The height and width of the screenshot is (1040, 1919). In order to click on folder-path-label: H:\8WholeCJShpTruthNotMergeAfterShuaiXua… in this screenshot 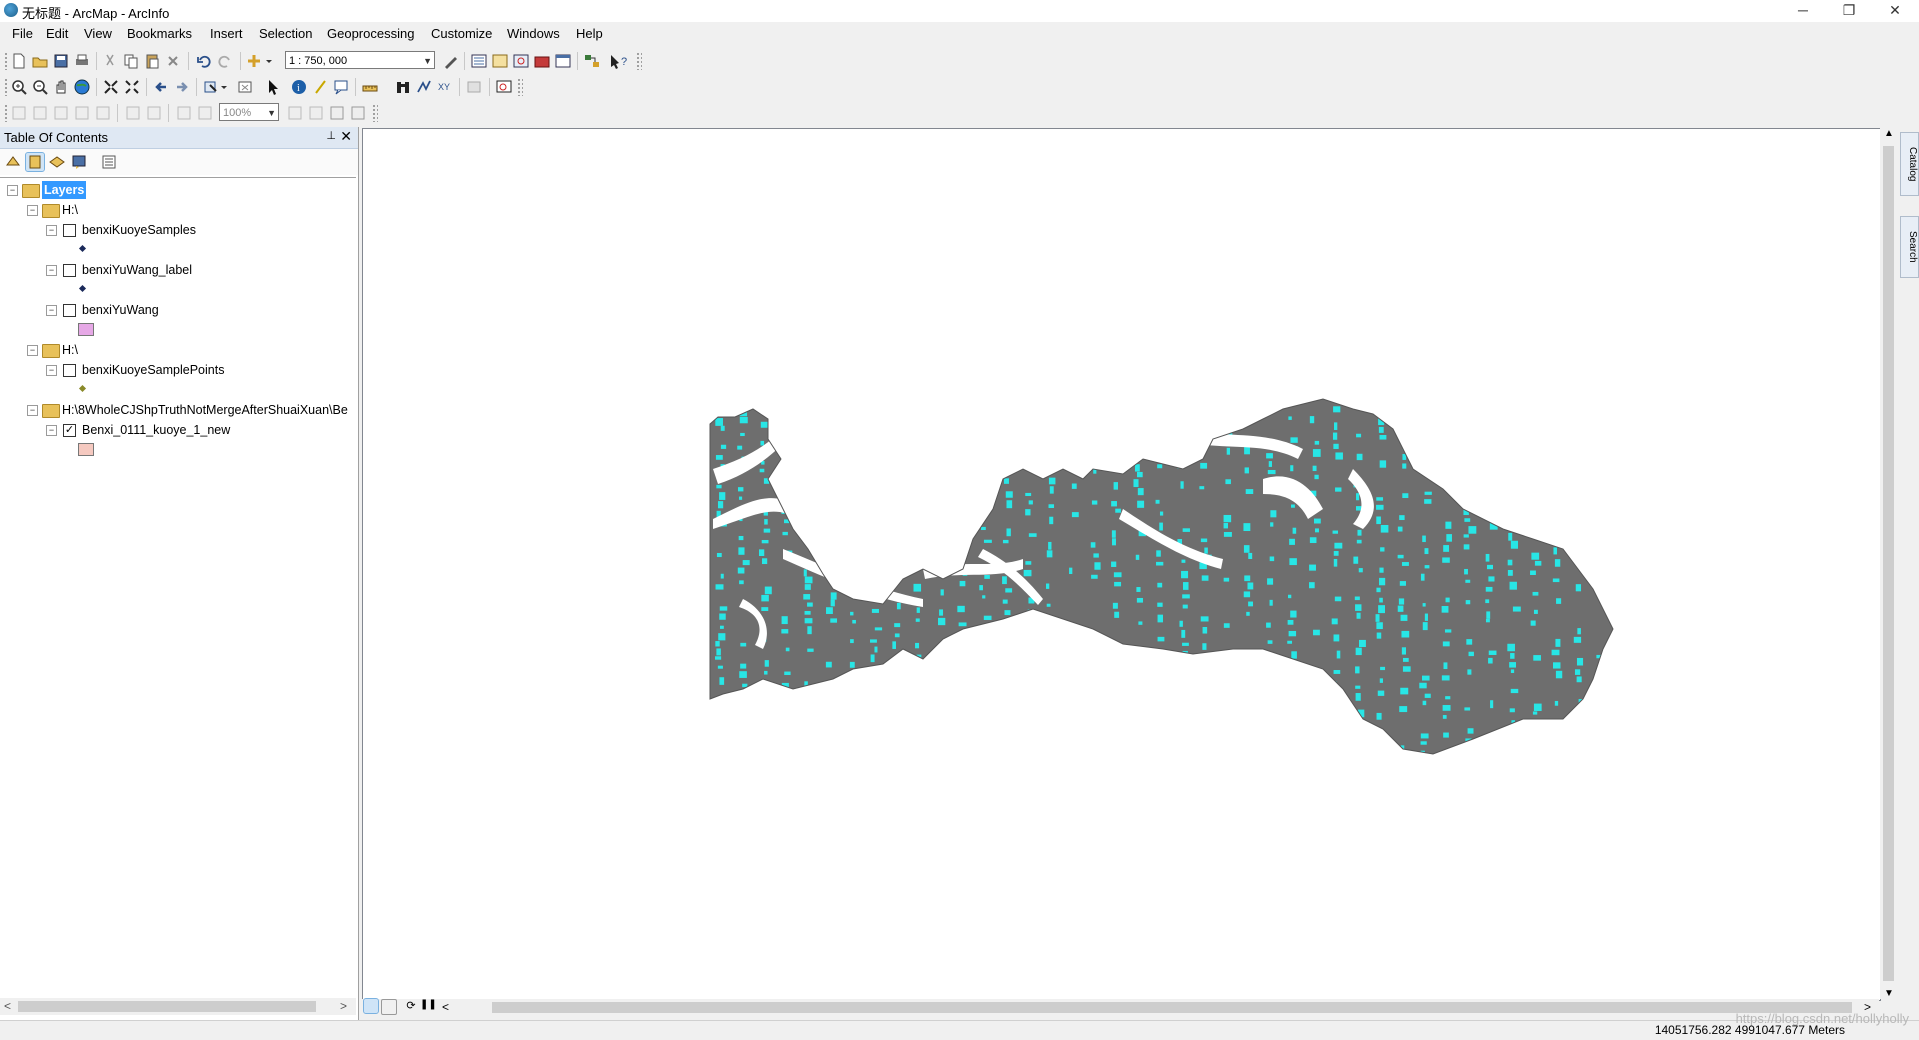, I will do `click(205, 410)`.